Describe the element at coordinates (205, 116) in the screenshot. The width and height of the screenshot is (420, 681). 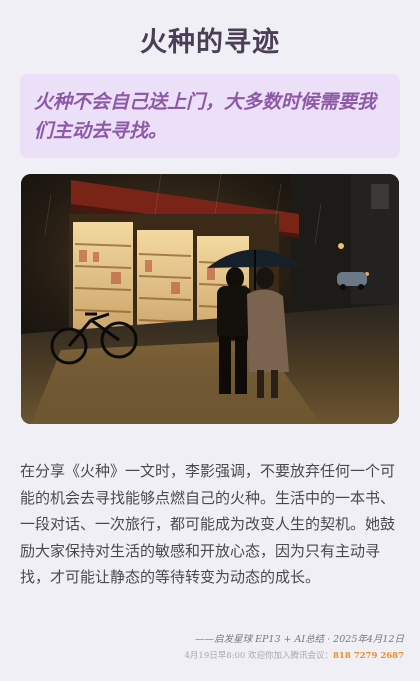
I see `quote-text: 火种不会自己送上门，大多数时候需要我们主动去寻找。` at that location.